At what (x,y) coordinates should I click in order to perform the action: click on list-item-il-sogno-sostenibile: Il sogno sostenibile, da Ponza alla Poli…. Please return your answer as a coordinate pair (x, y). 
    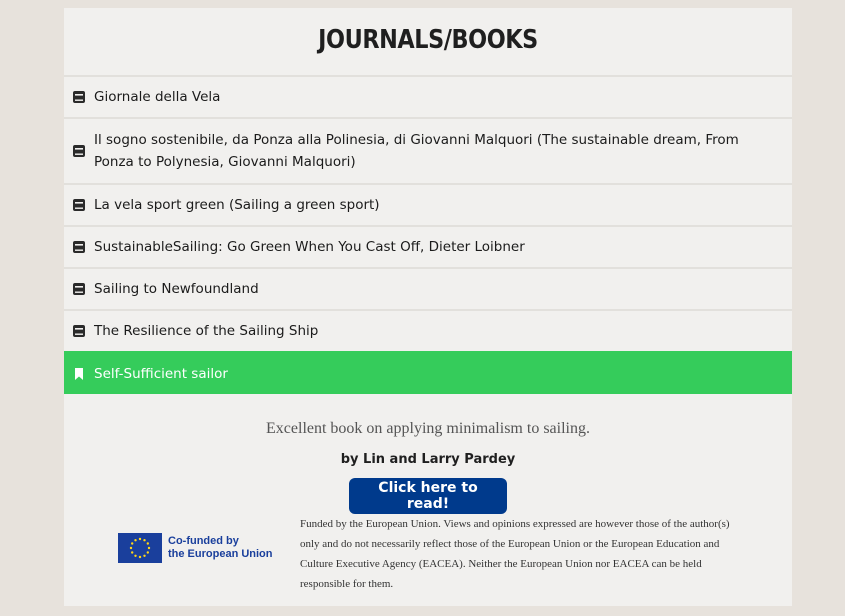
    Looking at the image, I should click on (428, 150).